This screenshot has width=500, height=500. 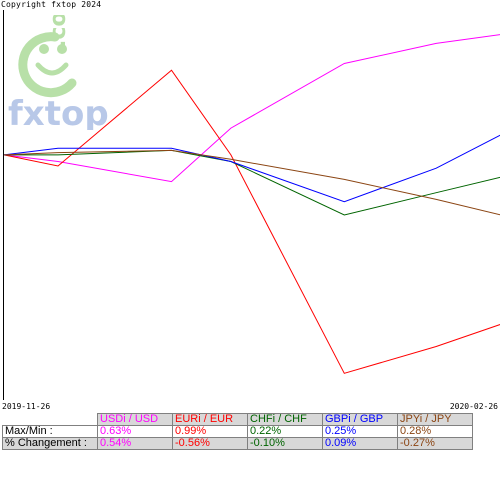 What do you see at coordinates (210, 431) in the screenshot?
I see `stats-maxmin-eur: 0.99%` at bounding box center [210, 431].